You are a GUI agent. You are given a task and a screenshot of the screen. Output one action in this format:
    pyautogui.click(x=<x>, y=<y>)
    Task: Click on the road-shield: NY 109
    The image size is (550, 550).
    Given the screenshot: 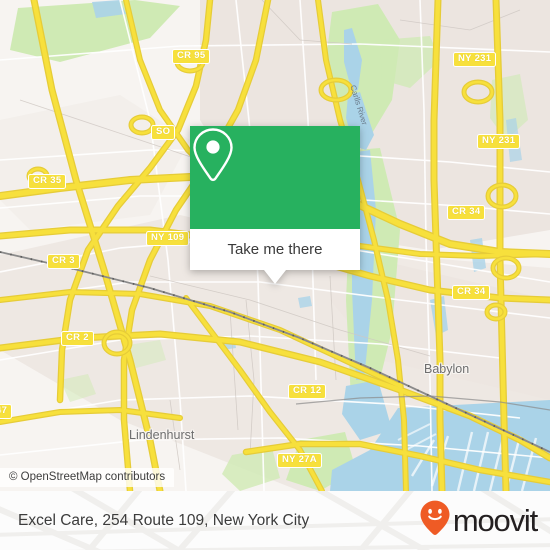 What is the action you would take?
    pyautogui.click(x=168, y=238)
    